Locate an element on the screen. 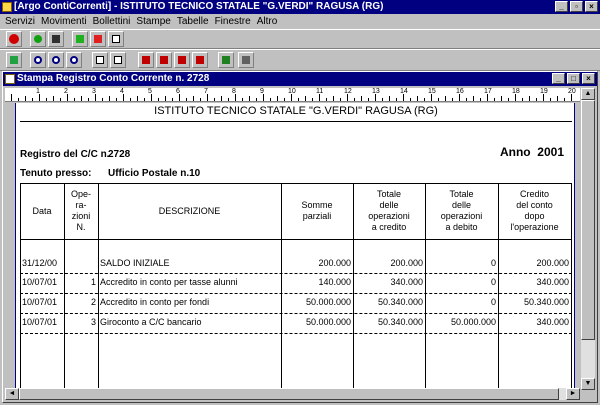  zoom-out-button is located at coordinates (74, 60).